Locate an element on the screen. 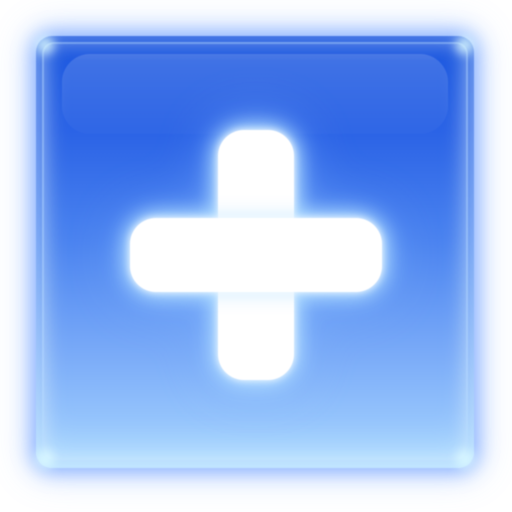 This screenshot has width=512, height=512. corner-glow-bottom-right is located at coordinates (465, 459).